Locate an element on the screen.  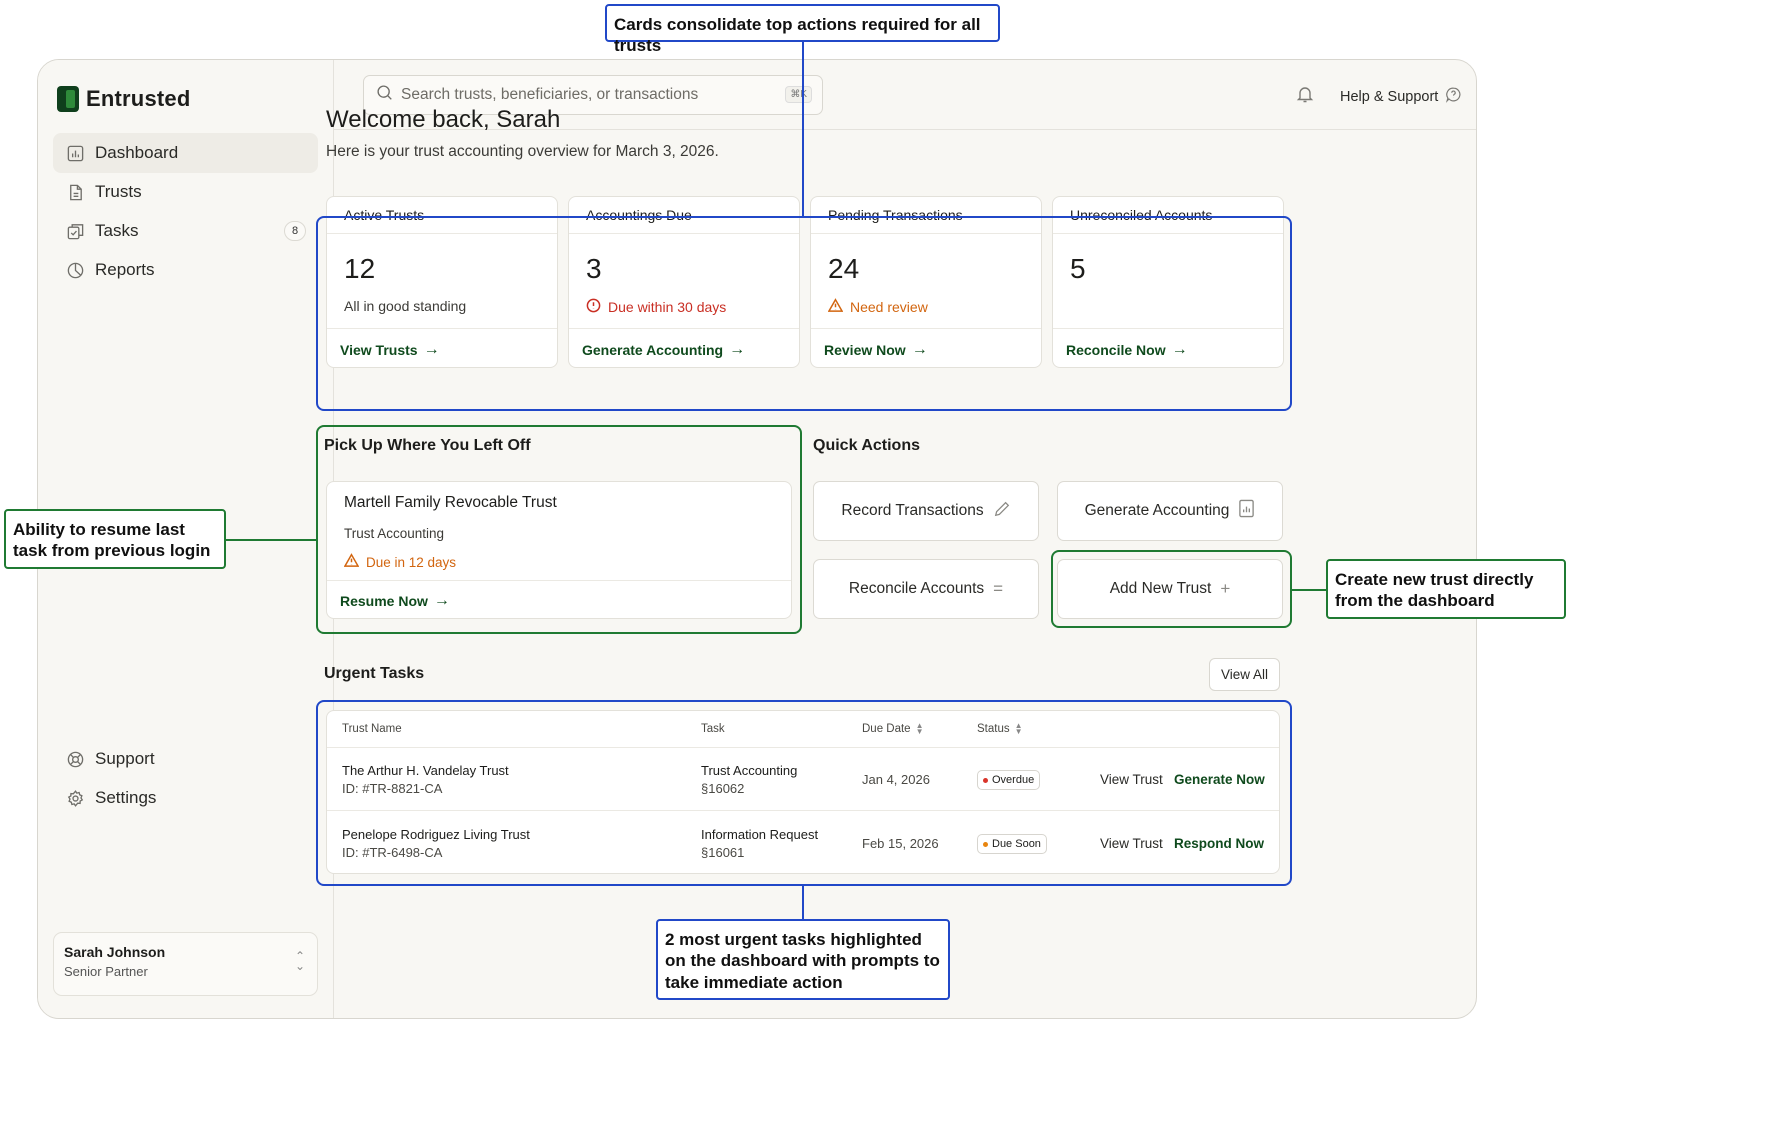
app-name: Entrusted is located at coordinates (138, 98).